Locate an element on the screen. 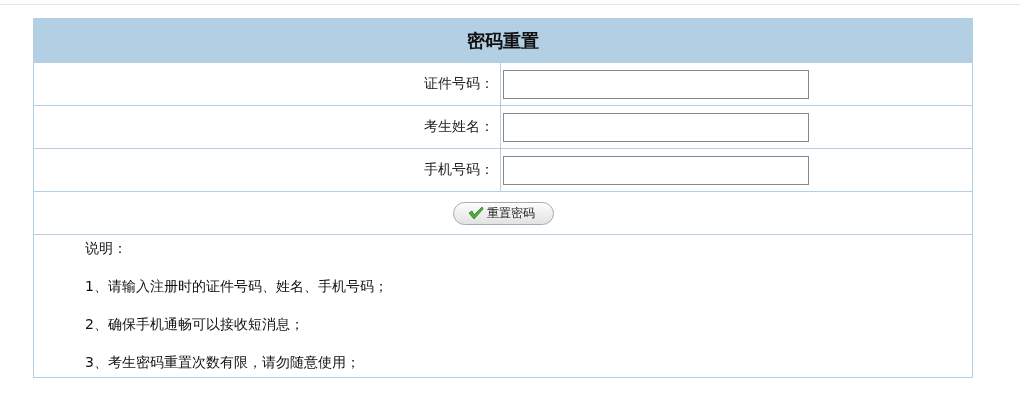 Image resolution: width=1020 pixels, height=417 pixels. note-text: 3、考生密码重置次数有限，请勿随意使用； is located at coordinates (223, 362).